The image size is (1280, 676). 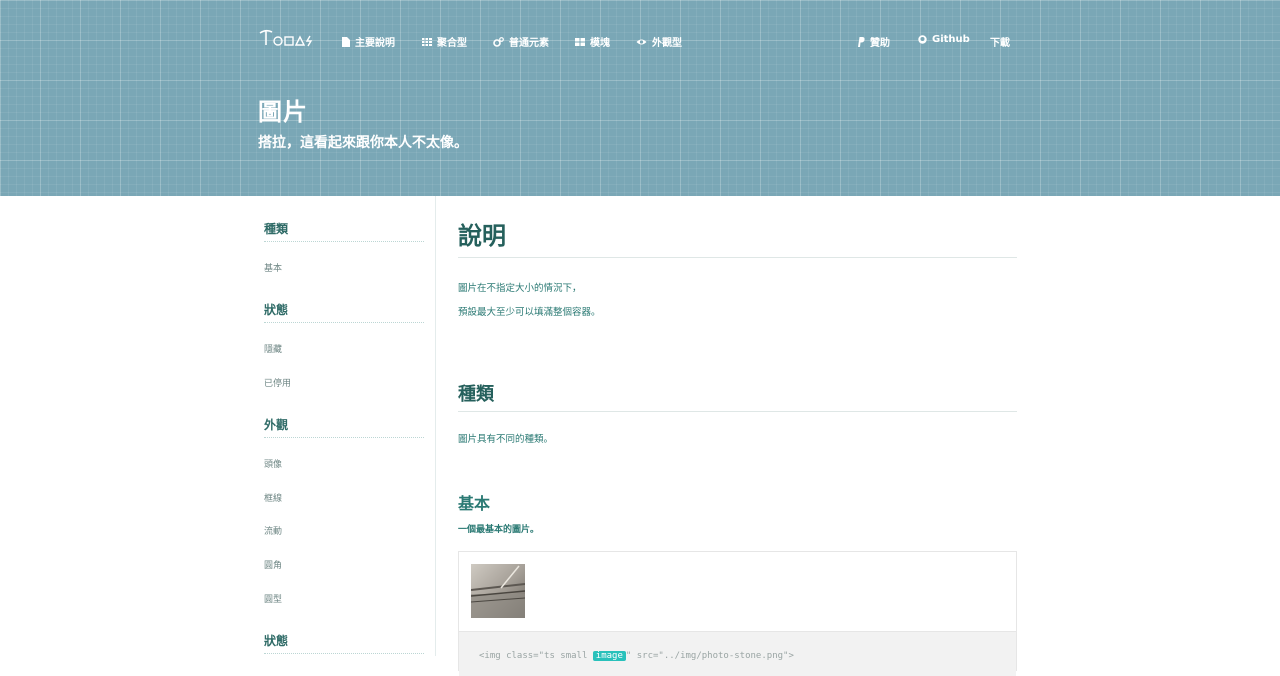 I want to click on tocas-logo-icon, so click(x=286, y=38).